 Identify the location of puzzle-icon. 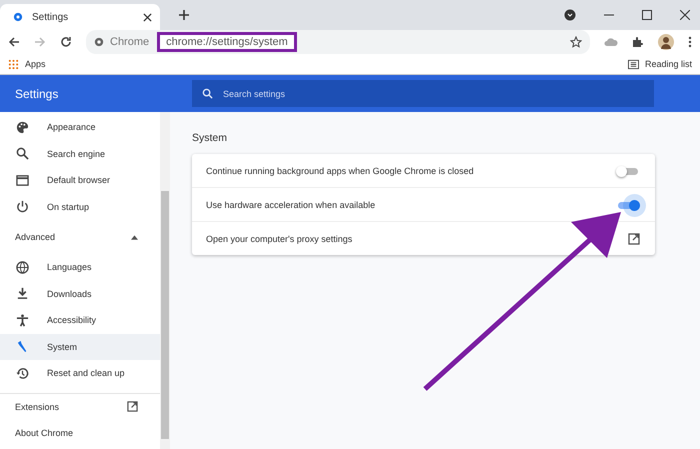
(638, 42).